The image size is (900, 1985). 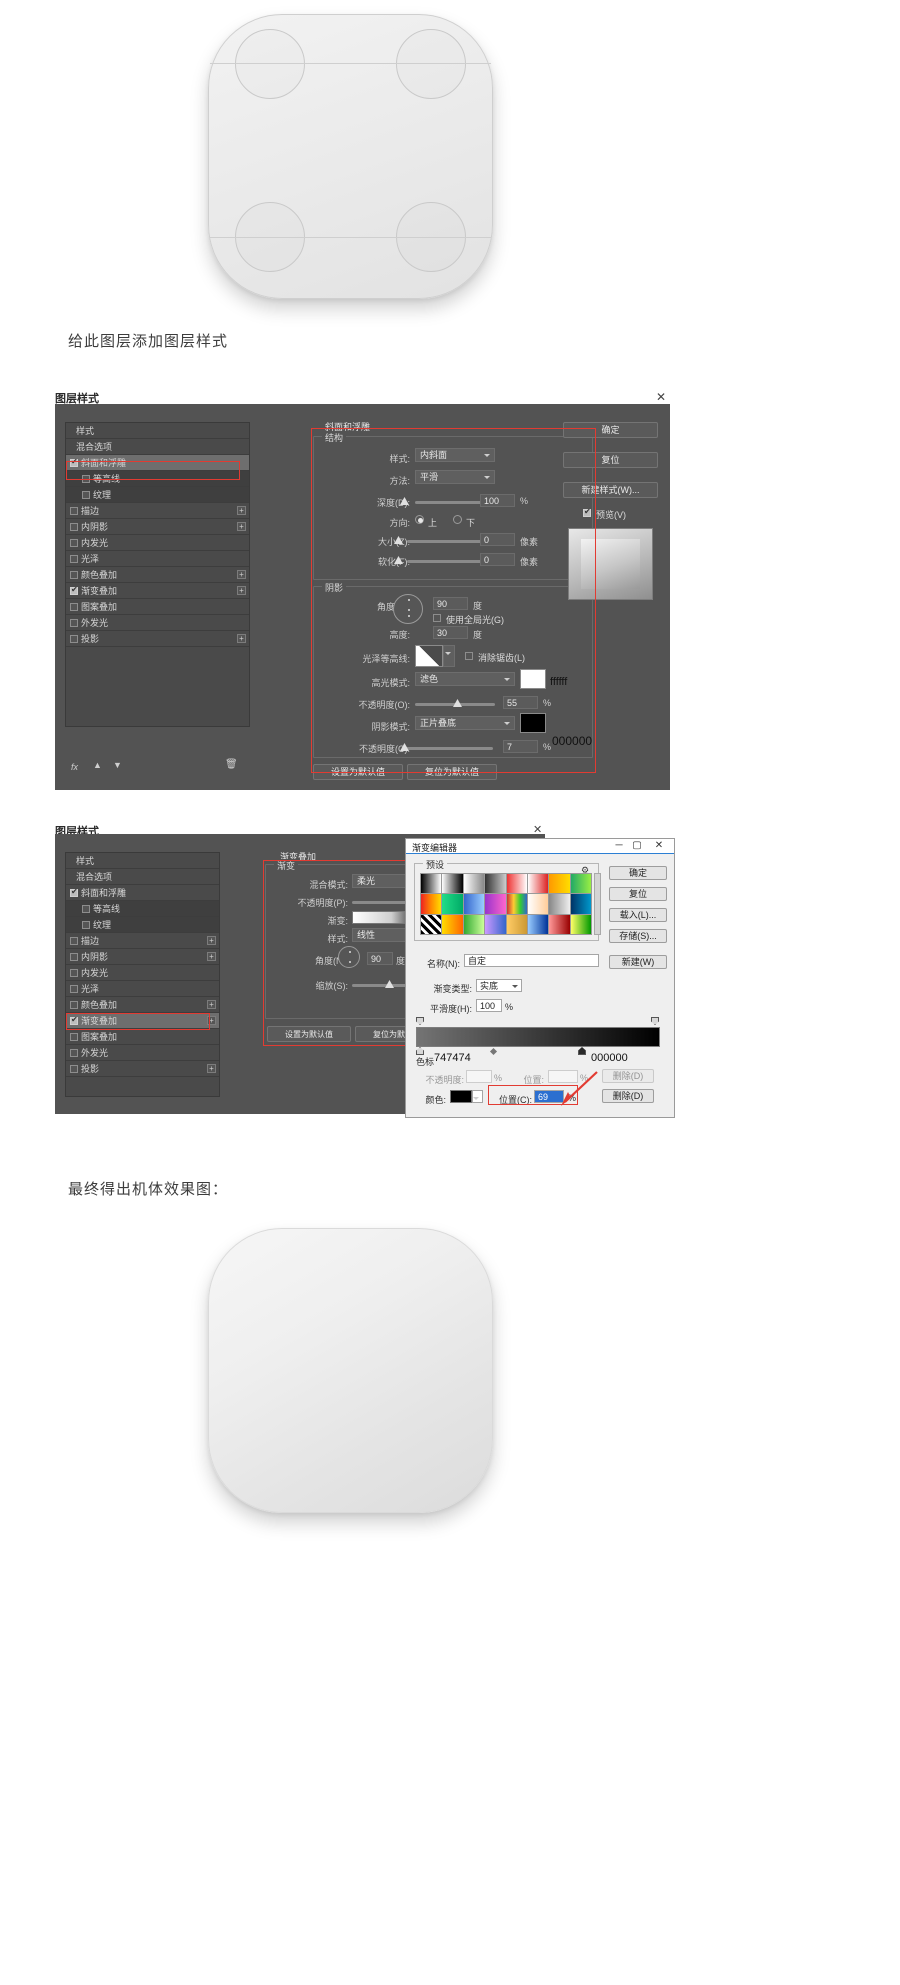 I want to click on gradient-midpoint-diamond, so click(x=493, y=1051).